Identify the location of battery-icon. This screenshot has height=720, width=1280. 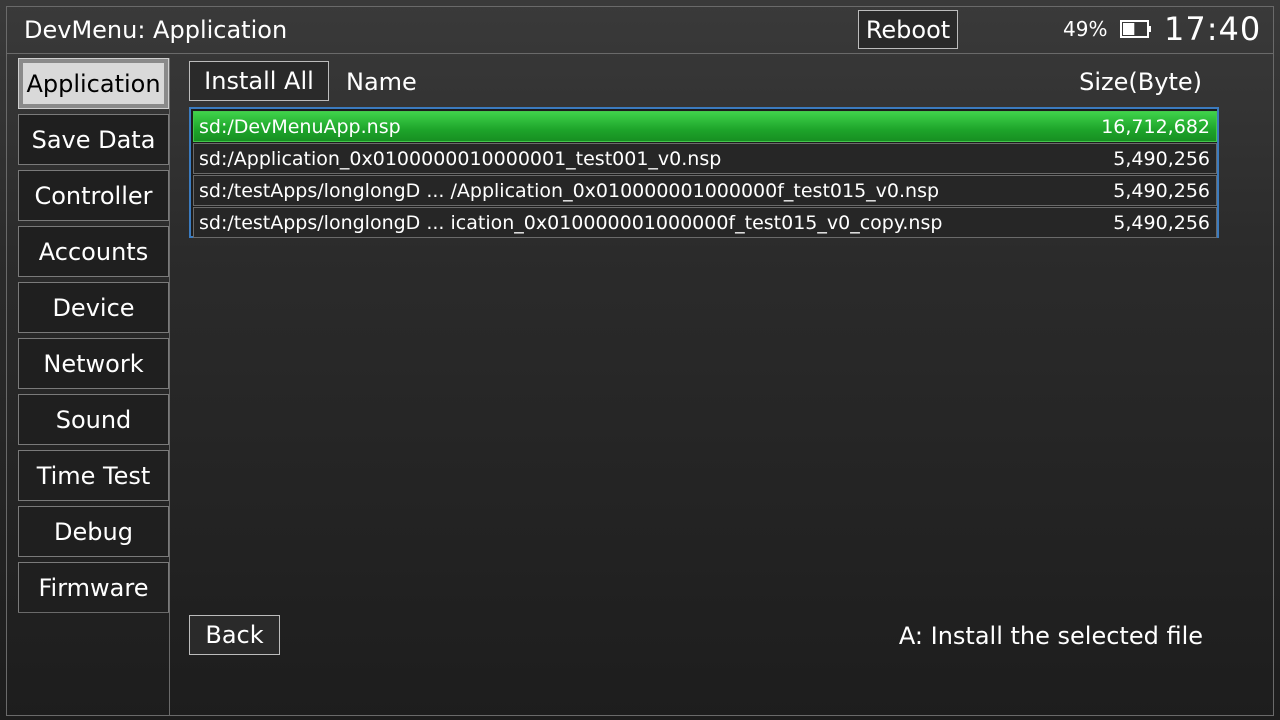
(1135, 29).